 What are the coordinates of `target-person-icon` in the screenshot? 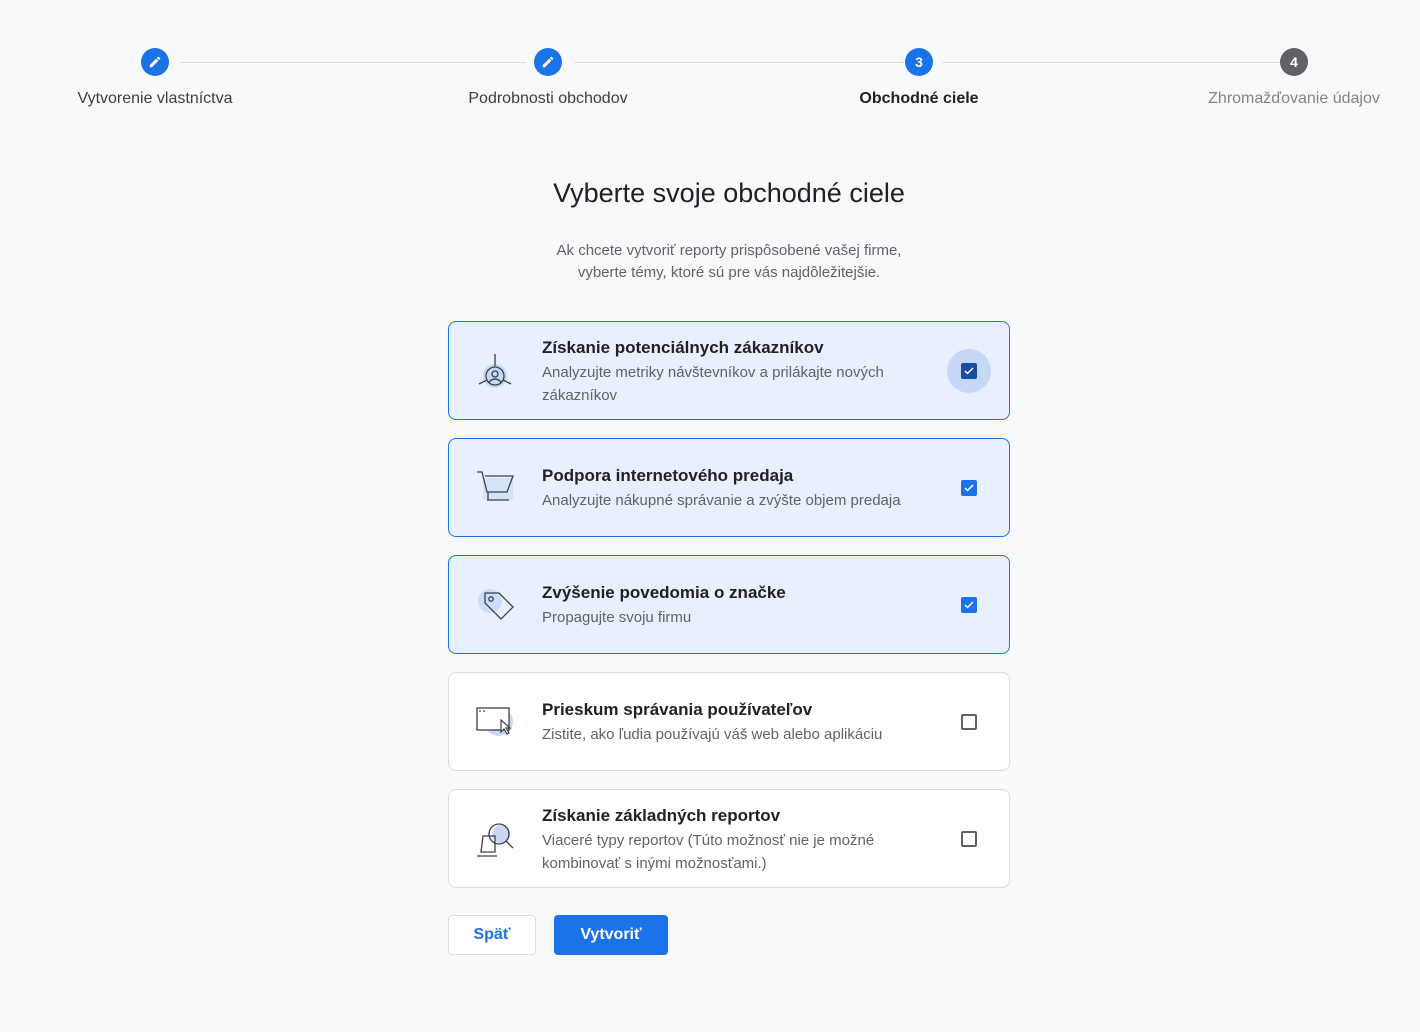 It's located at (497, 372).